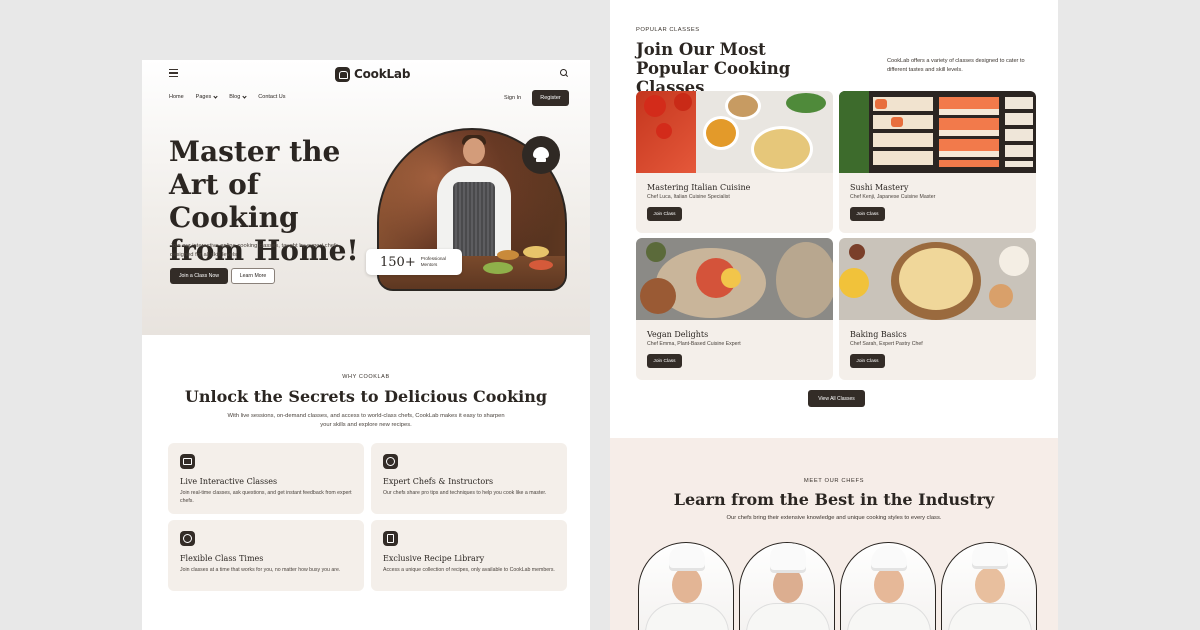 This screenshot has width=1200, height=630. Describe the element at coordinates (342, 74) in the screenshot. I see `chef-hat-icon` at that location.